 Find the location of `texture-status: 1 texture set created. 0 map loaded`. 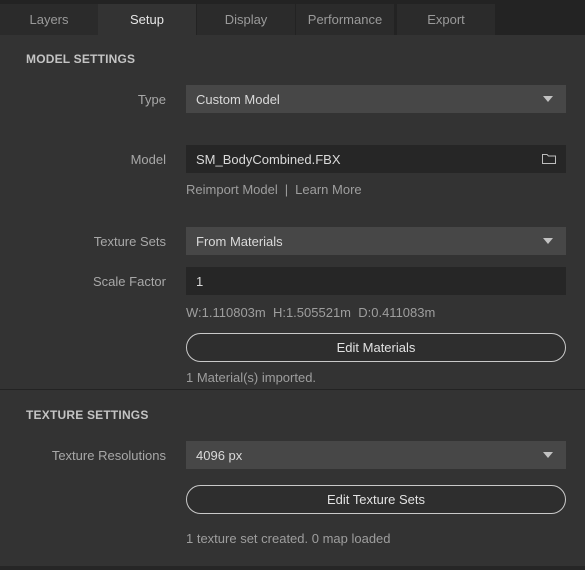

texture-status: 1 texture set created. 0 map loaded is located at coordinates (288, 538).